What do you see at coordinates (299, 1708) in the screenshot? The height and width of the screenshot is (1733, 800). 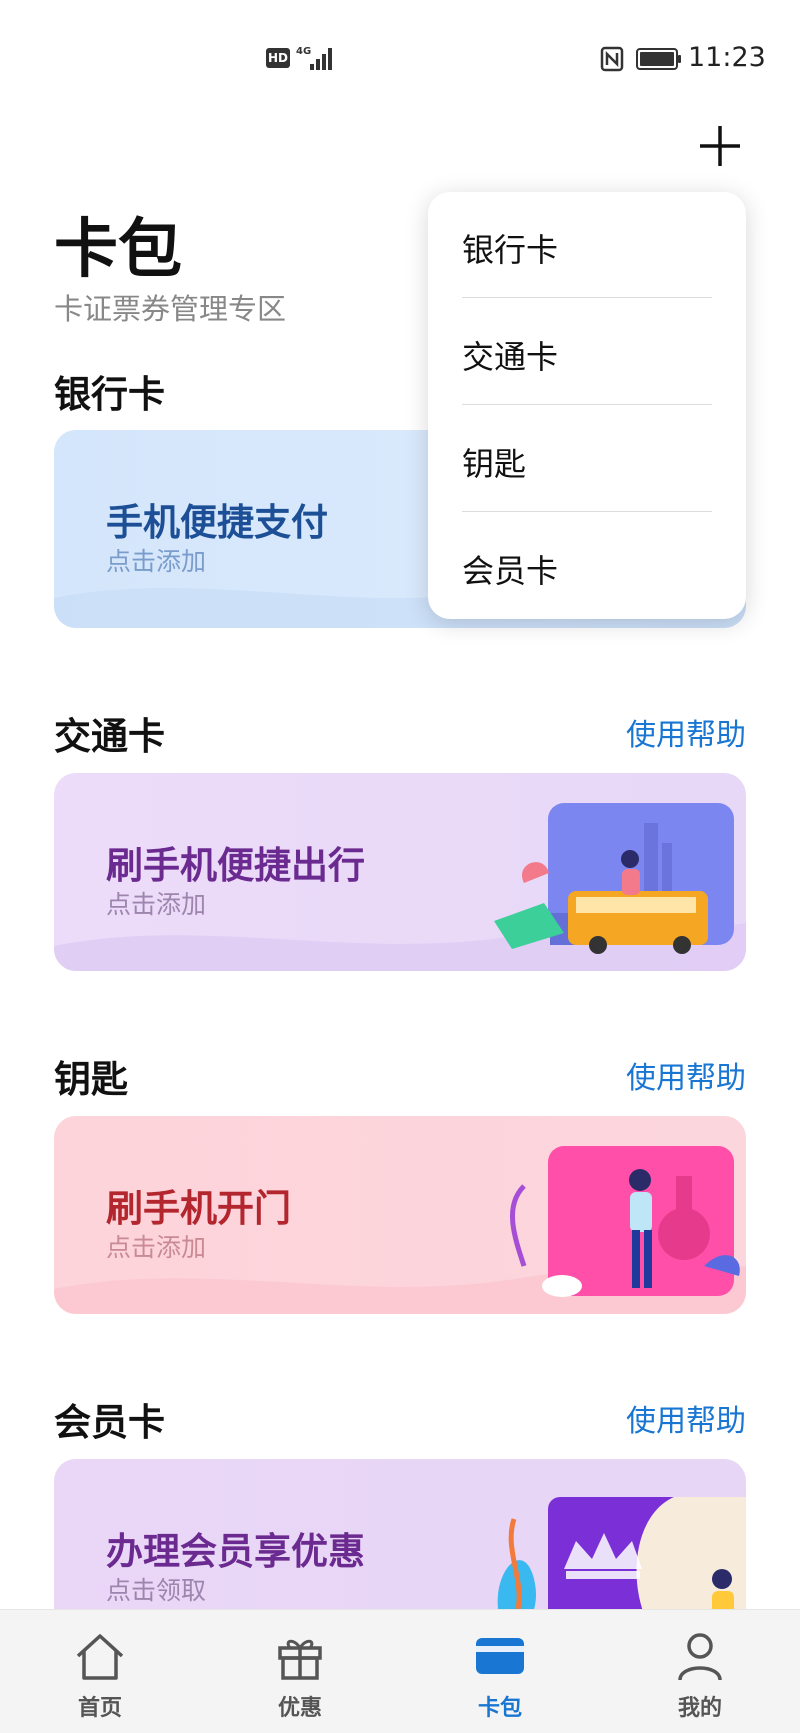 I see `nav-label-offers: 优惠` at bounding box center [299, 1708].